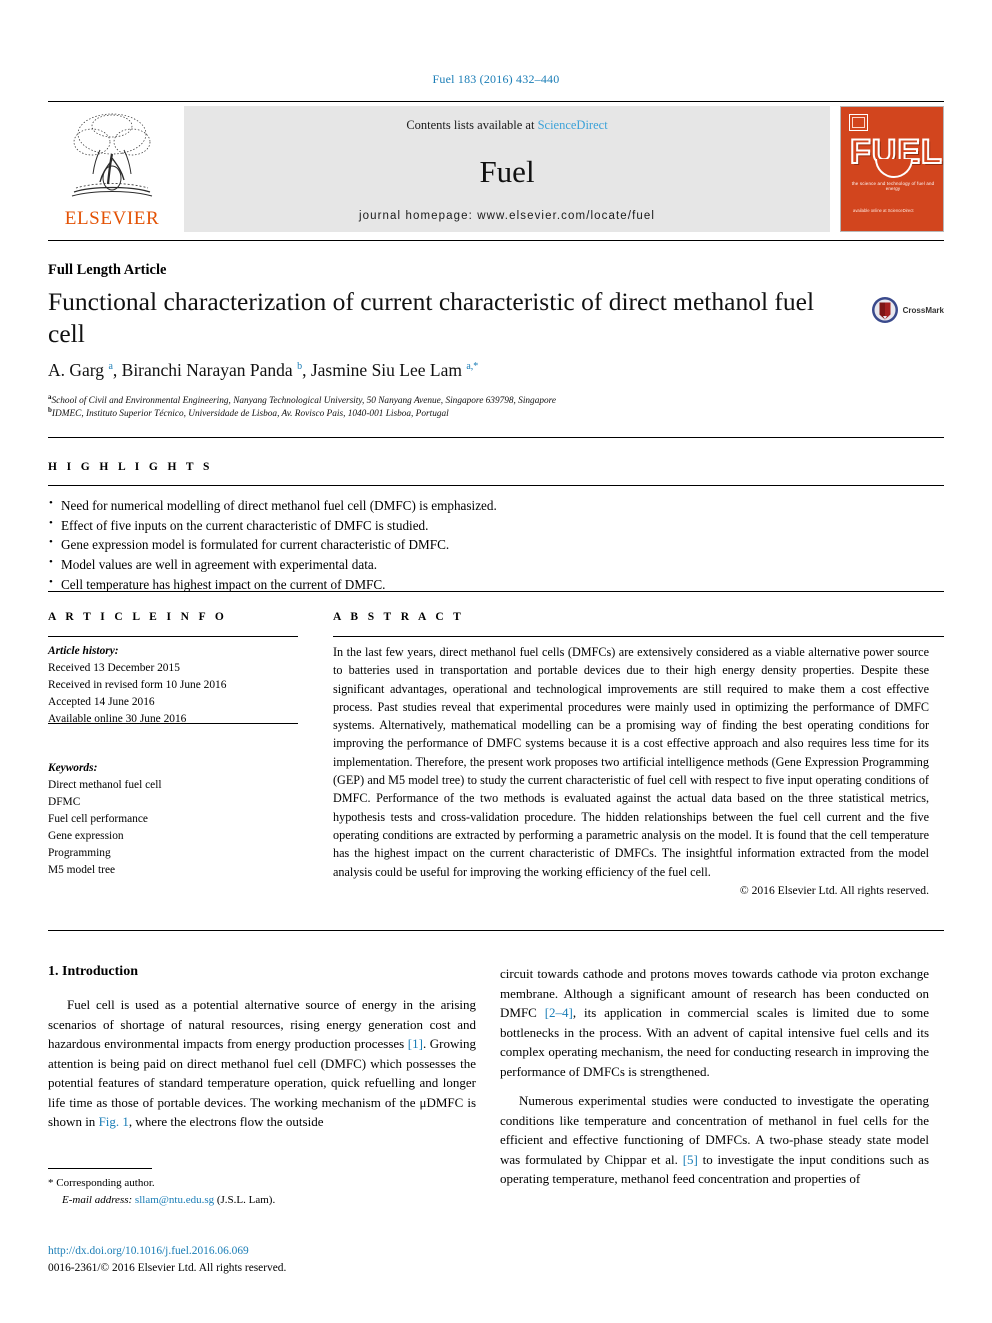  What do you see at coordinates (507, 171) in the screenshot?
I see `journal-title: Fuel` at bounding box center [507, 171].